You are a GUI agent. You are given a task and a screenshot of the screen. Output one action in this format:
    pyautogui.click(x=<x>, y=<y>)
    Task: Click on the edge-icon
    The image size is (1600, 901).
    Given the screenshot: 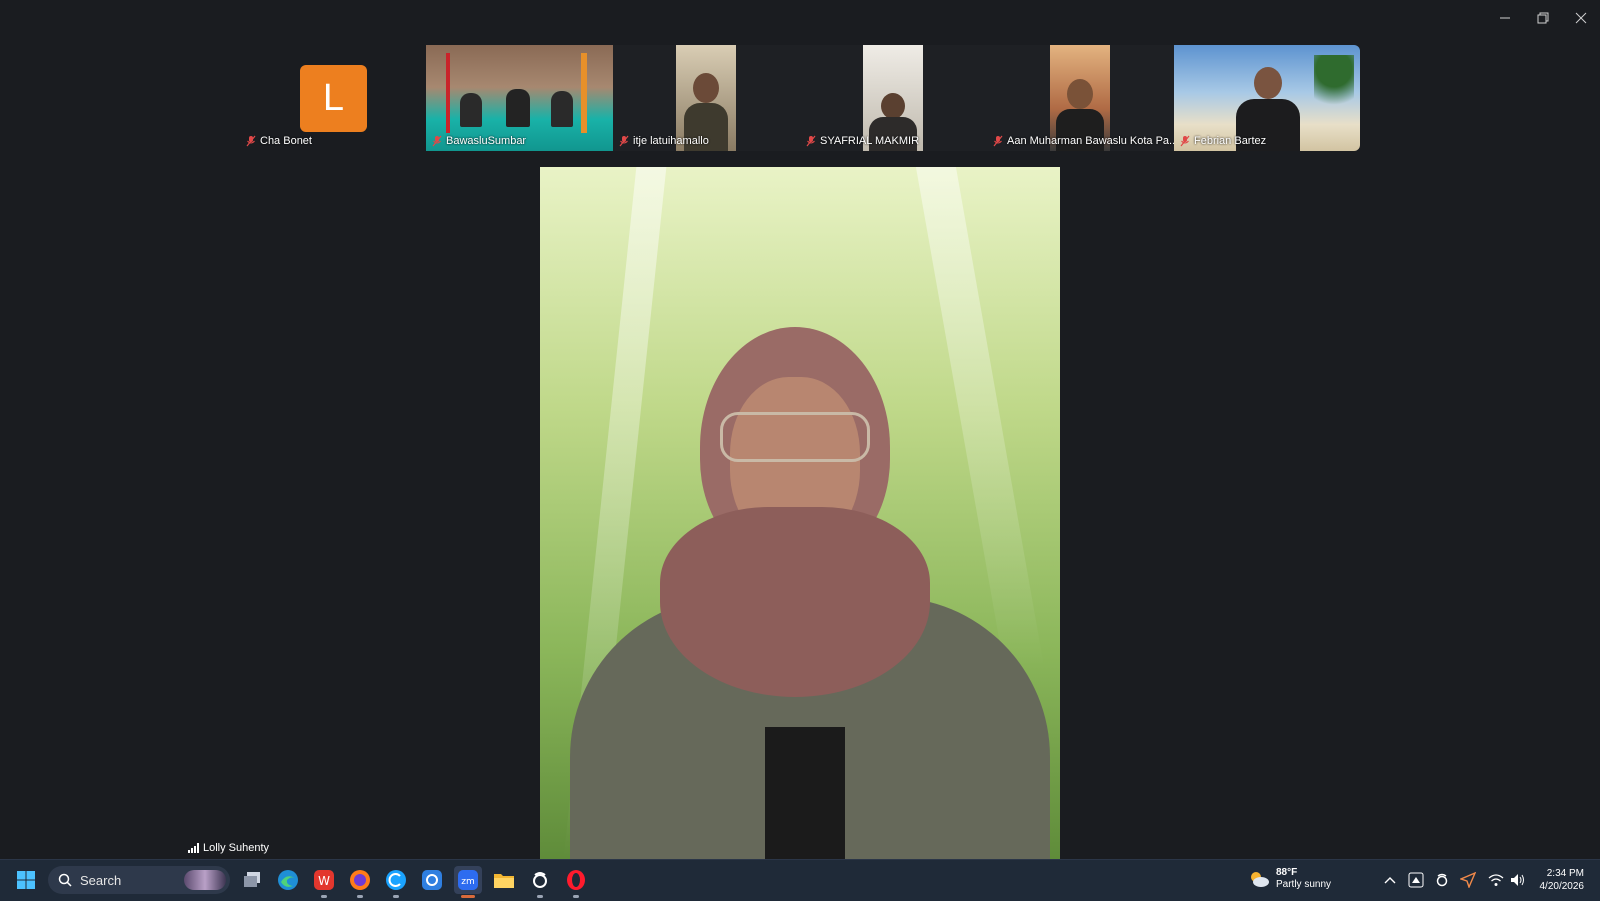 What is the action you would take?
    pyautogui.click(x=288, y=880)
    